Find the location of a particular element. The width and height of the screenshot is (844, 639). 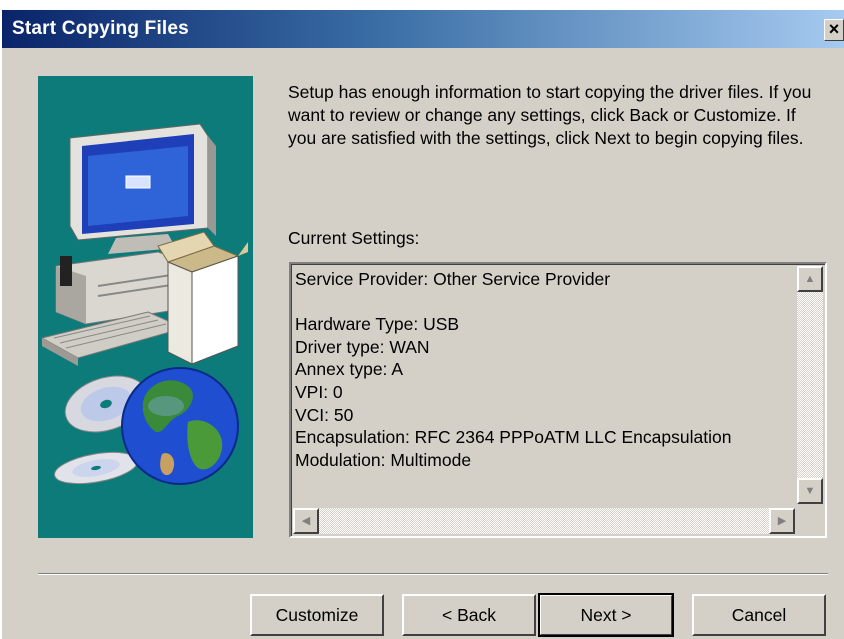

close-button: × is located at coordinates (834, 30).